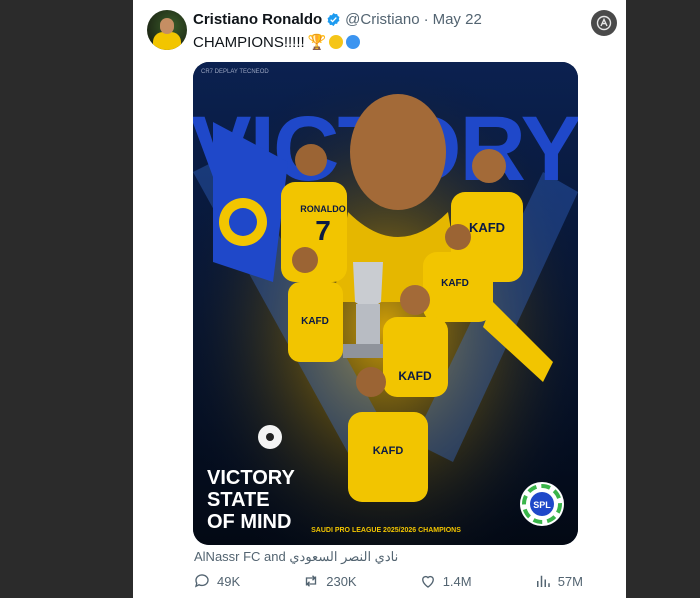 The height and width of the screenshot is (598, 700). I want to click on player-center, so click(415, 357).